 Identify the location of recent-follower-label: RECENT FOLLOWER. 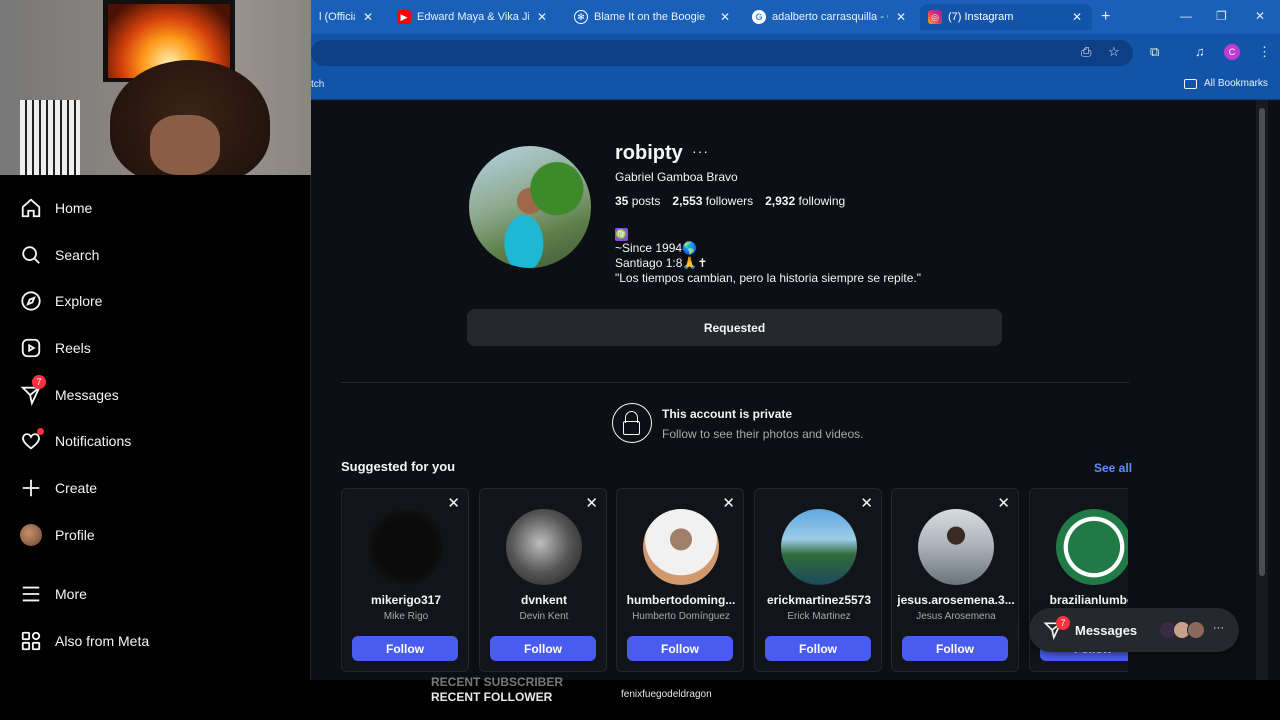
(492, 697).